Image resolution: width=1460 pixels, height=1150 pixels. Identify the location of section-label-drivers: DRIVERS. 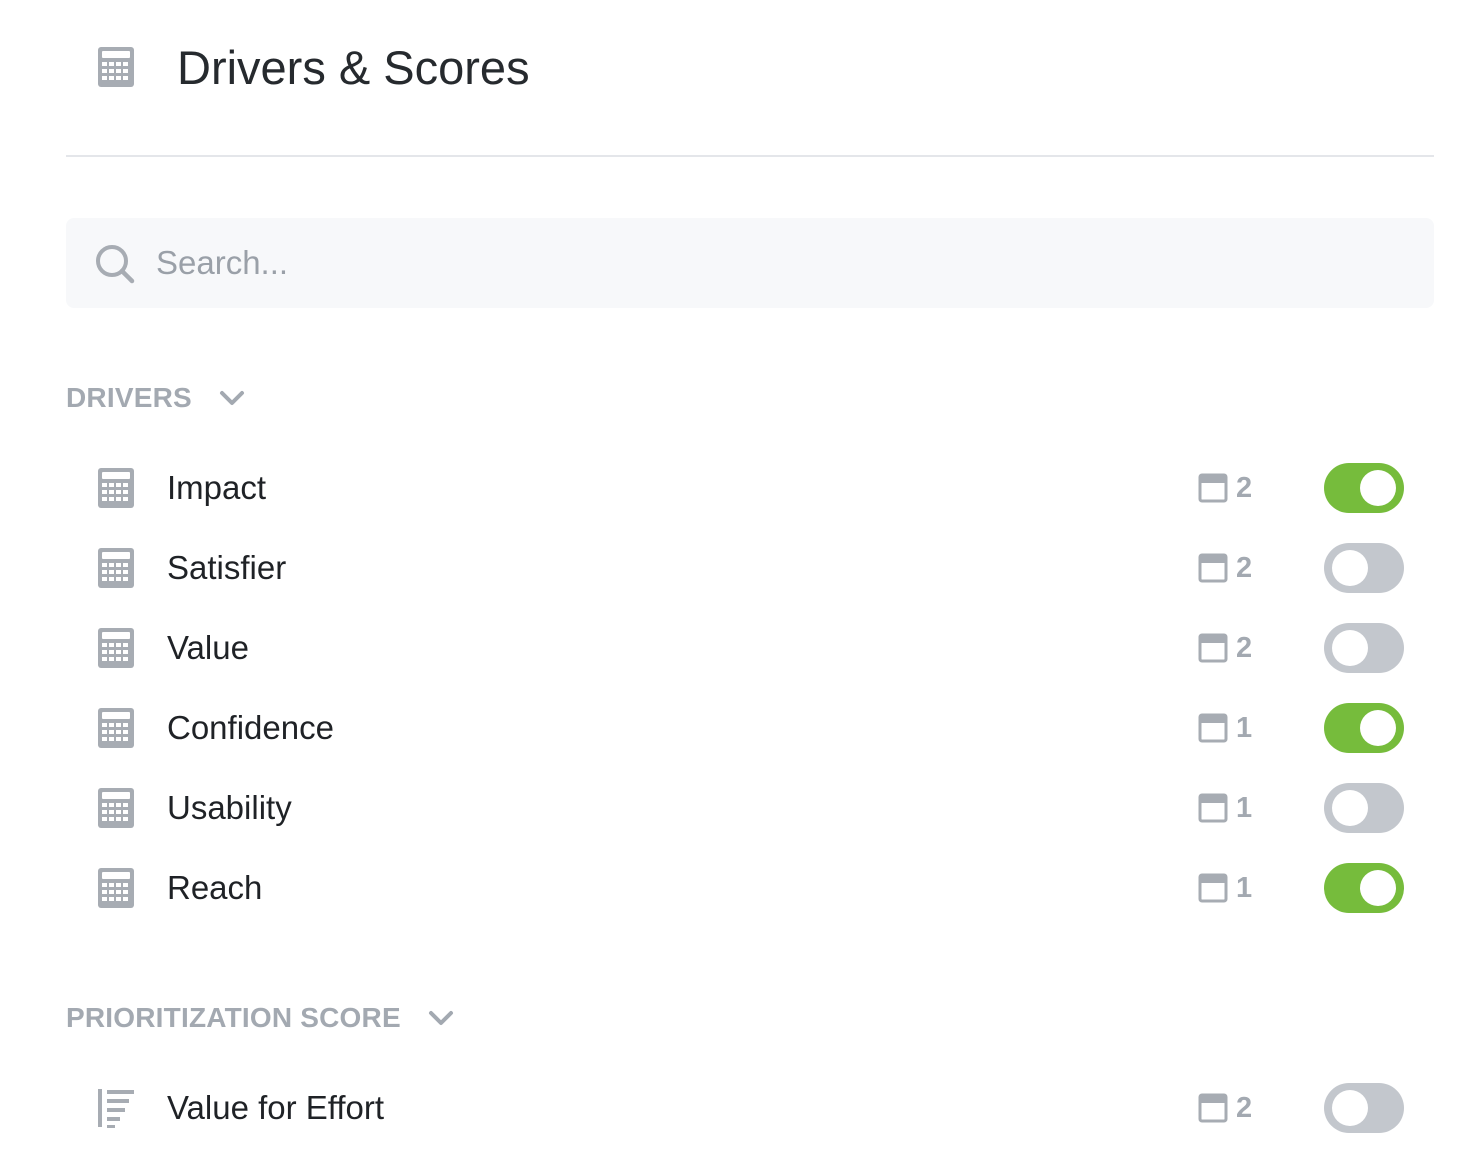
(129, 397).